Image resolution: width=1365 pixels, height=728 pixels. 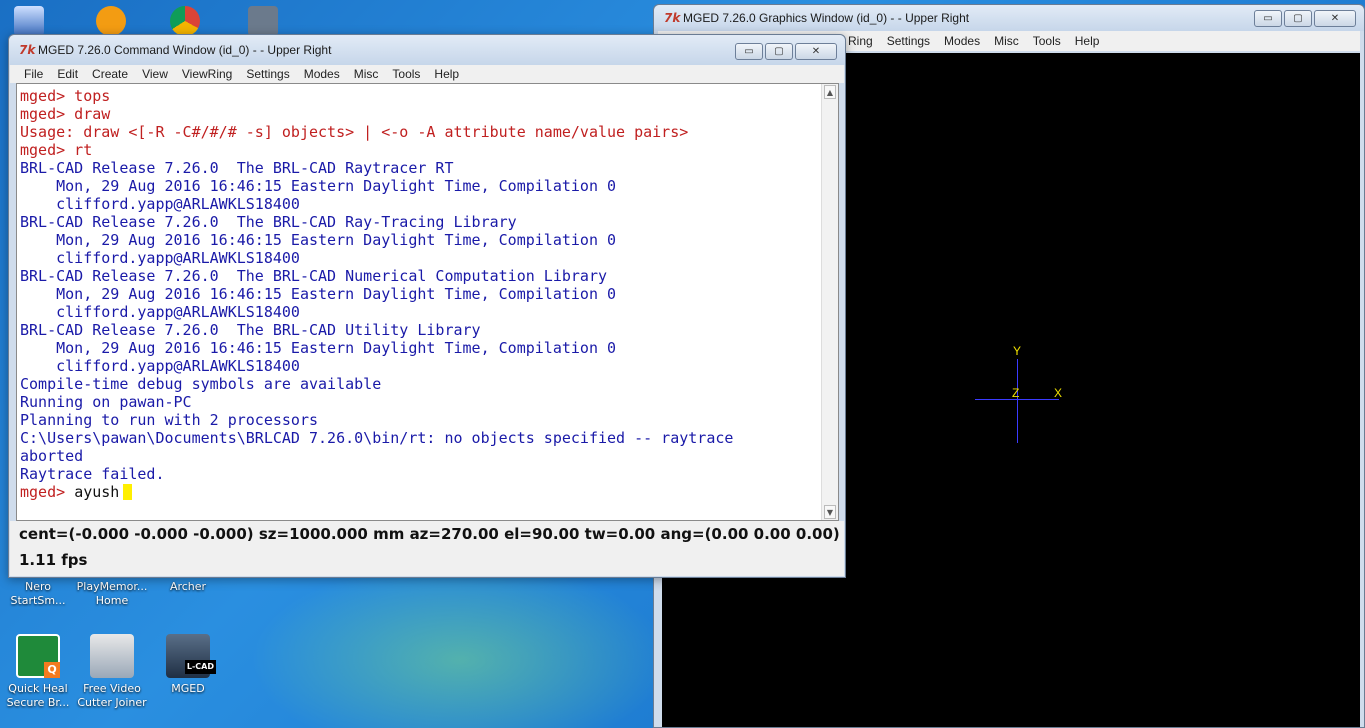 What do you see at coordinates (185, 21) in the screenshot?
I see `chrome-icon` at bounding box center [185, 21].